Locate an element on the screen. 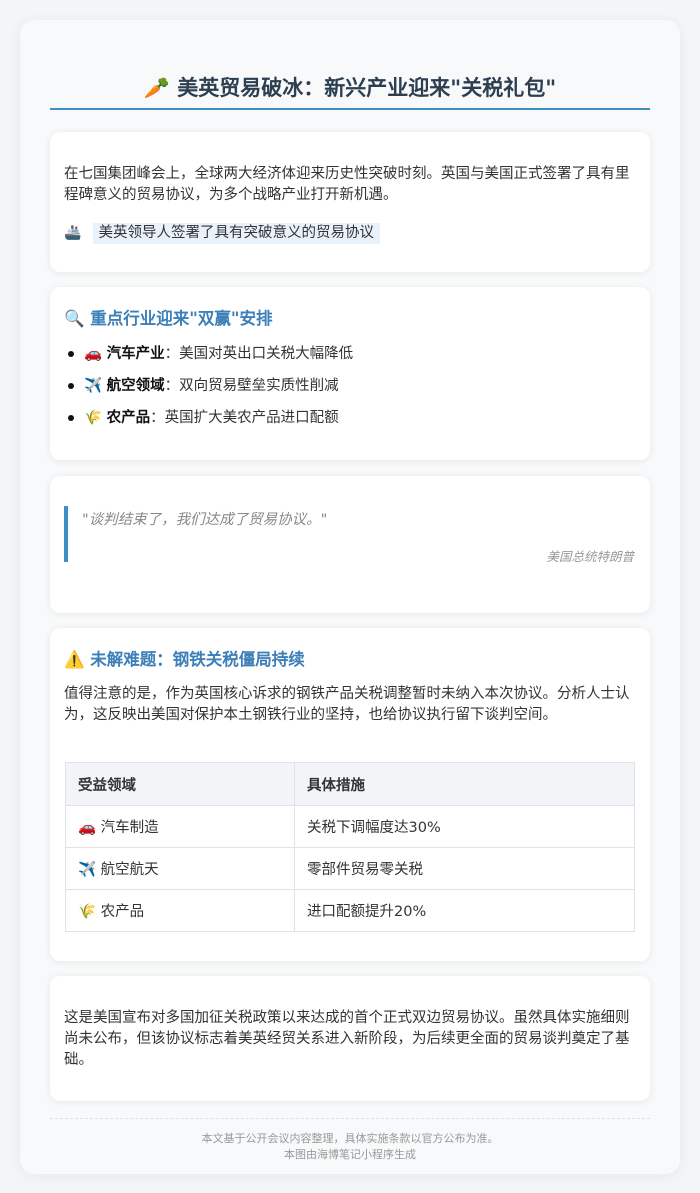 The image size is (700, 1193). industries-title: 🔍 重点行业迎来"双赢"安排 is located at coordinates (168, 317).